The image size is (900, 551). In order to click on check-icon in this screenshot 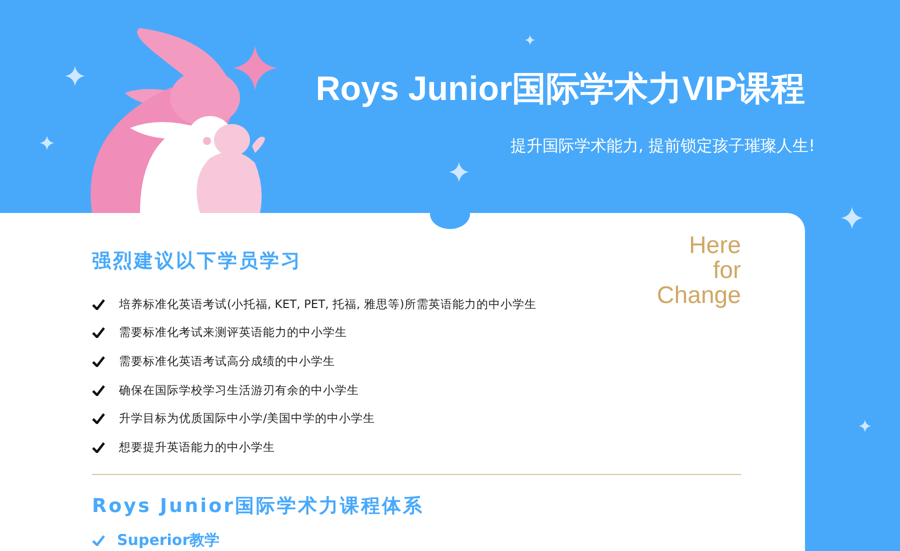, I will do `click(98, 540)`.